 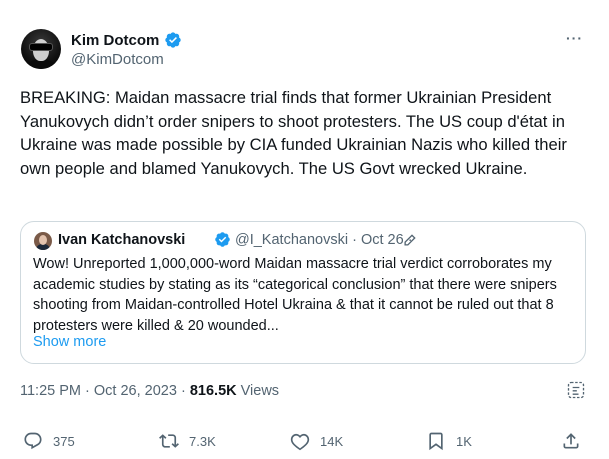 What do you see at coordinates (464, 441) in the screenshot?
I see `bookmark-count: 1K` at bounding box center [464, 441].